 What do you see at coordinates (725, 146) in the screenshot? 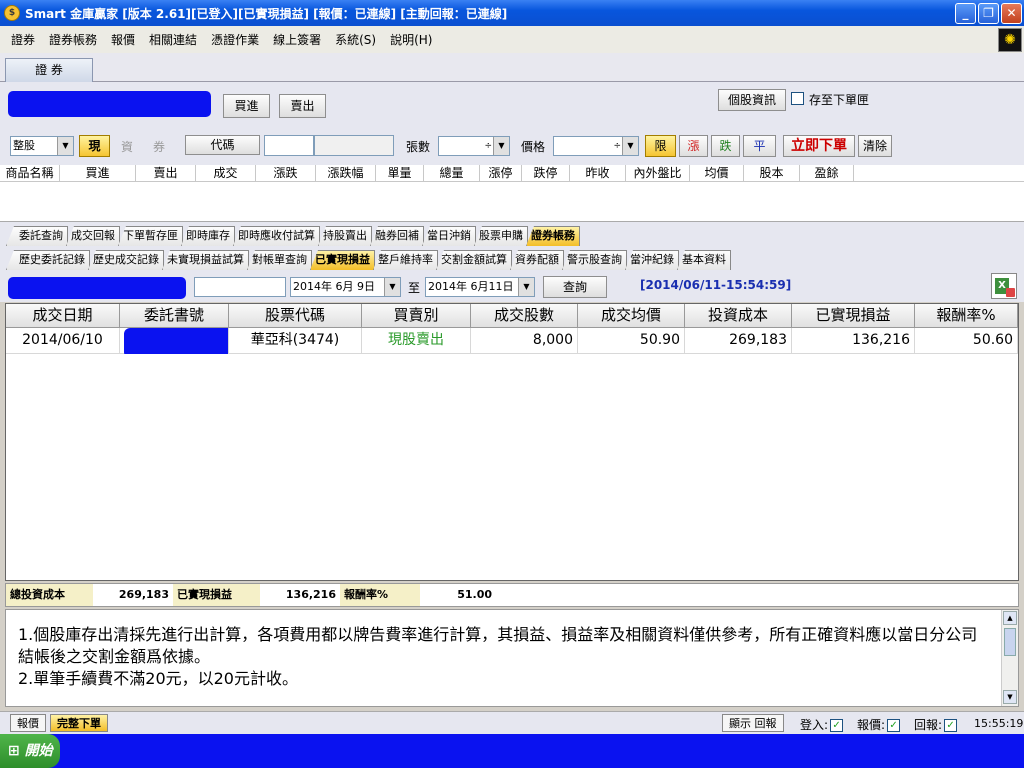
I see `down-price-button: 跌` at bounding box center [725, 146].